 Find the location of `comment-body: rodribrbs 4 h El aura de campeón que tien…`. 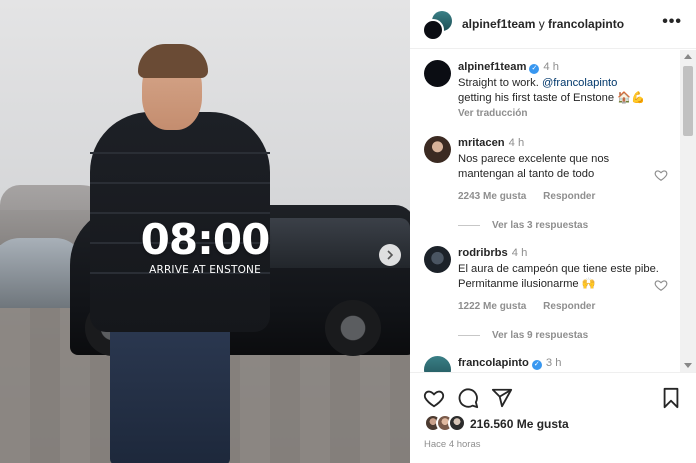

comment-body: rodribrbs 4 h El aura de campeón que tien… is located at coordinates (563, 280).